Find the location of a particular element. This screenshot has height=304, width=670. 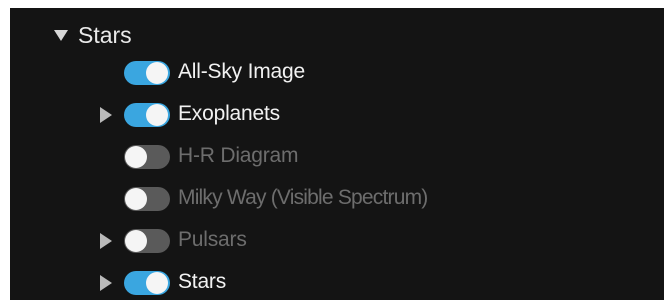

group-title: Stars is located at coordinates (105, 34).